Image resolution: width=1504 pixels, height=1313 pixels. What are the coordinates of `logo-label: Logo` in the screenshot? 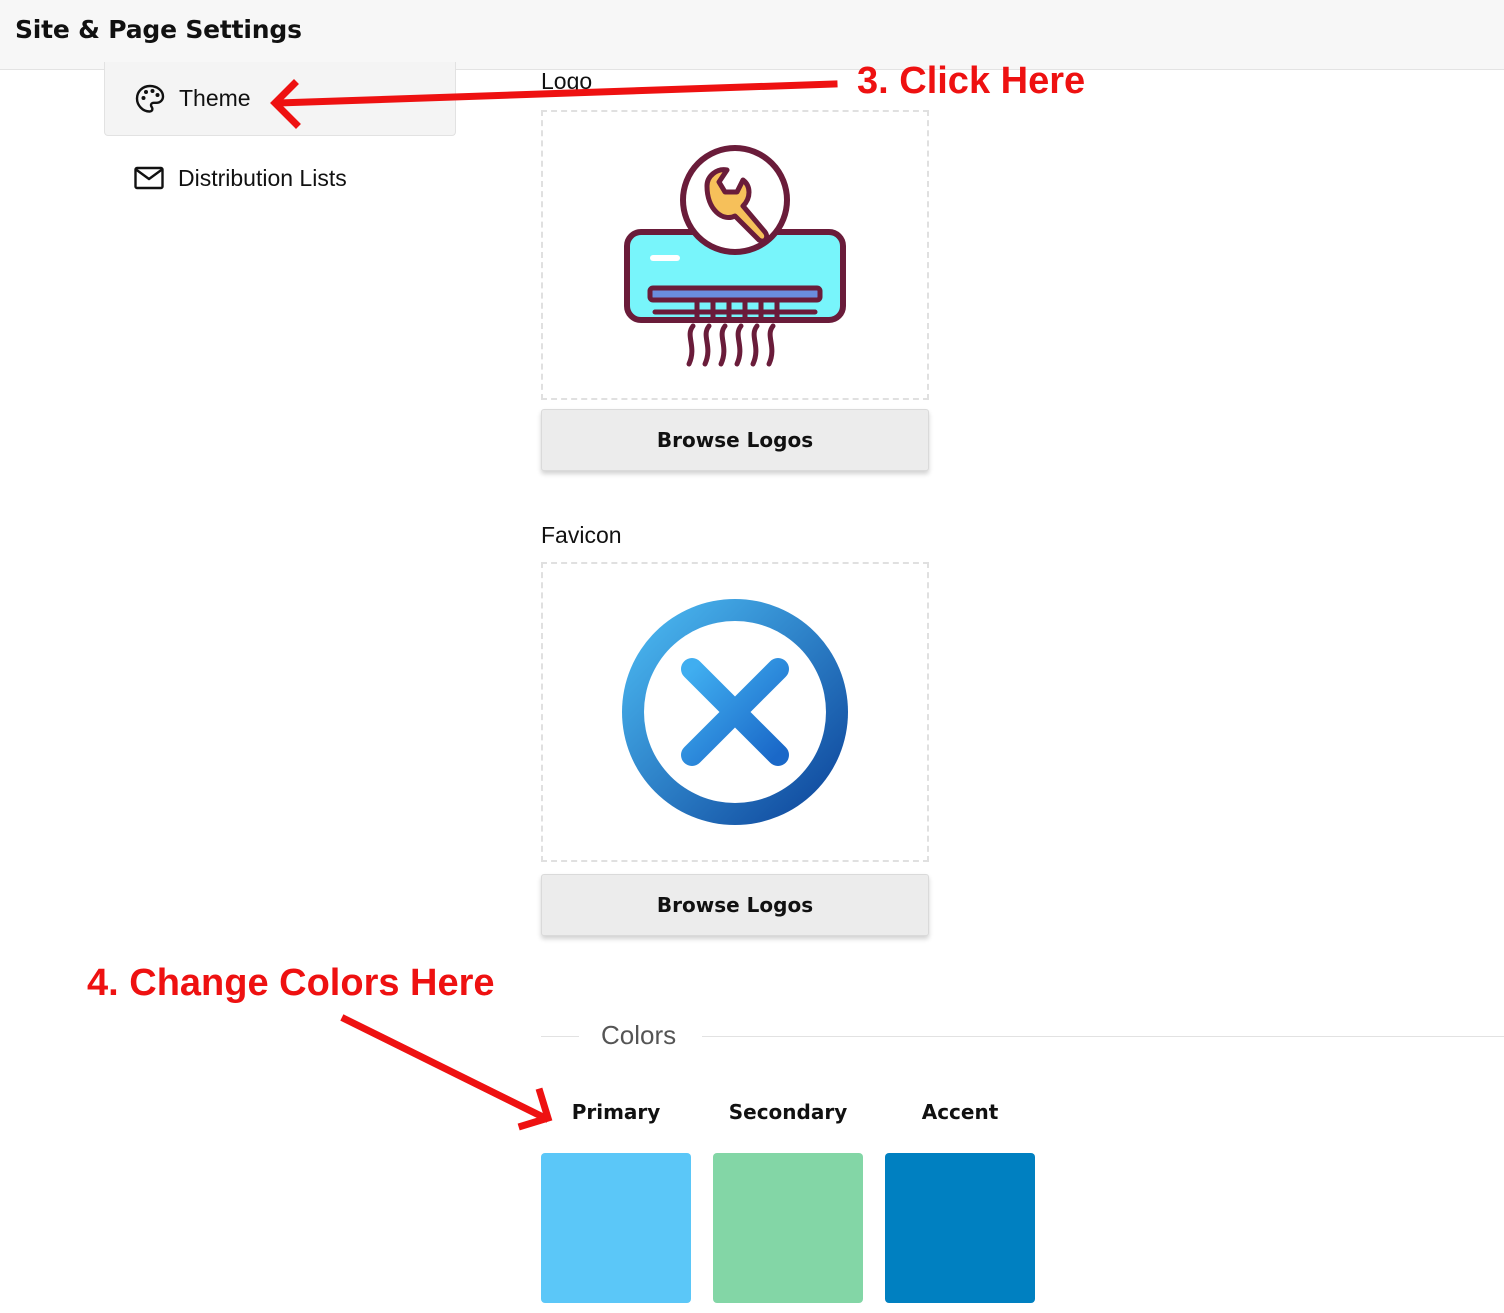 It's located at (567, 81).